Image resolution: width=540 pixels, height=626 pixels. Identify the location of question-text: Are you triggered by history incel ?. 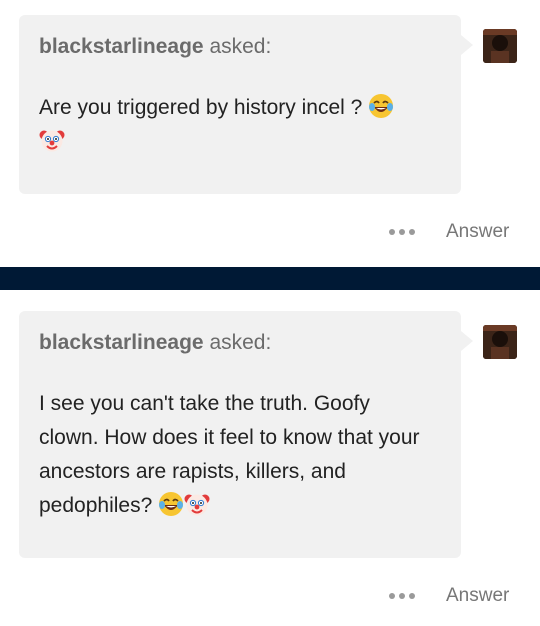
(239, 125).